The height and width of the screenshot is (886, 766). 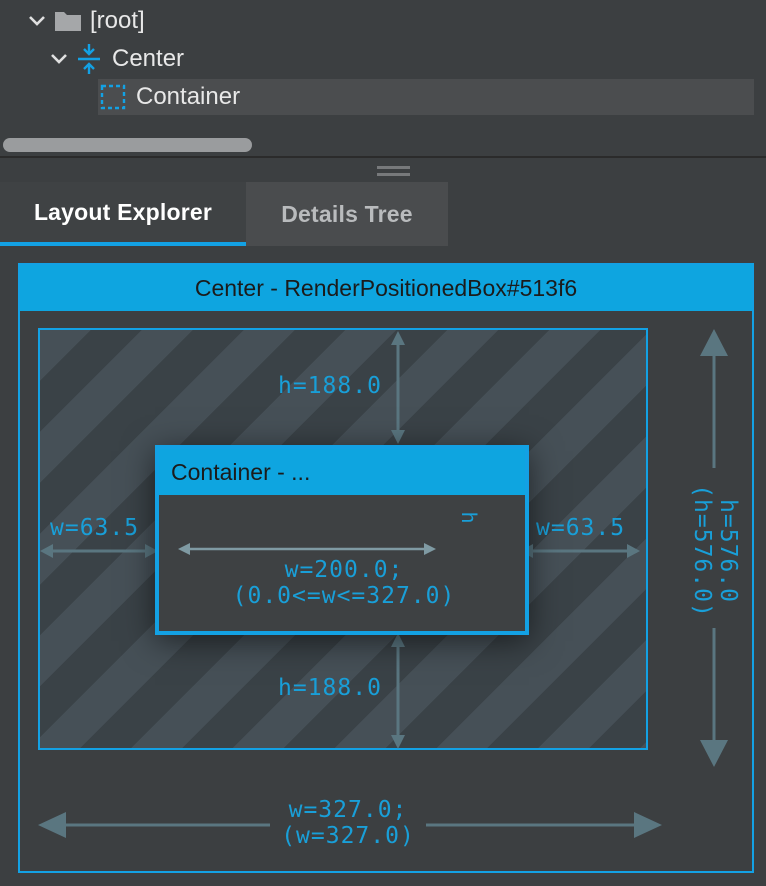 What do you see at coordinates (607, 214) in the screenshot?
I see `tab-bar-filler` at bounding box center [607, 214].